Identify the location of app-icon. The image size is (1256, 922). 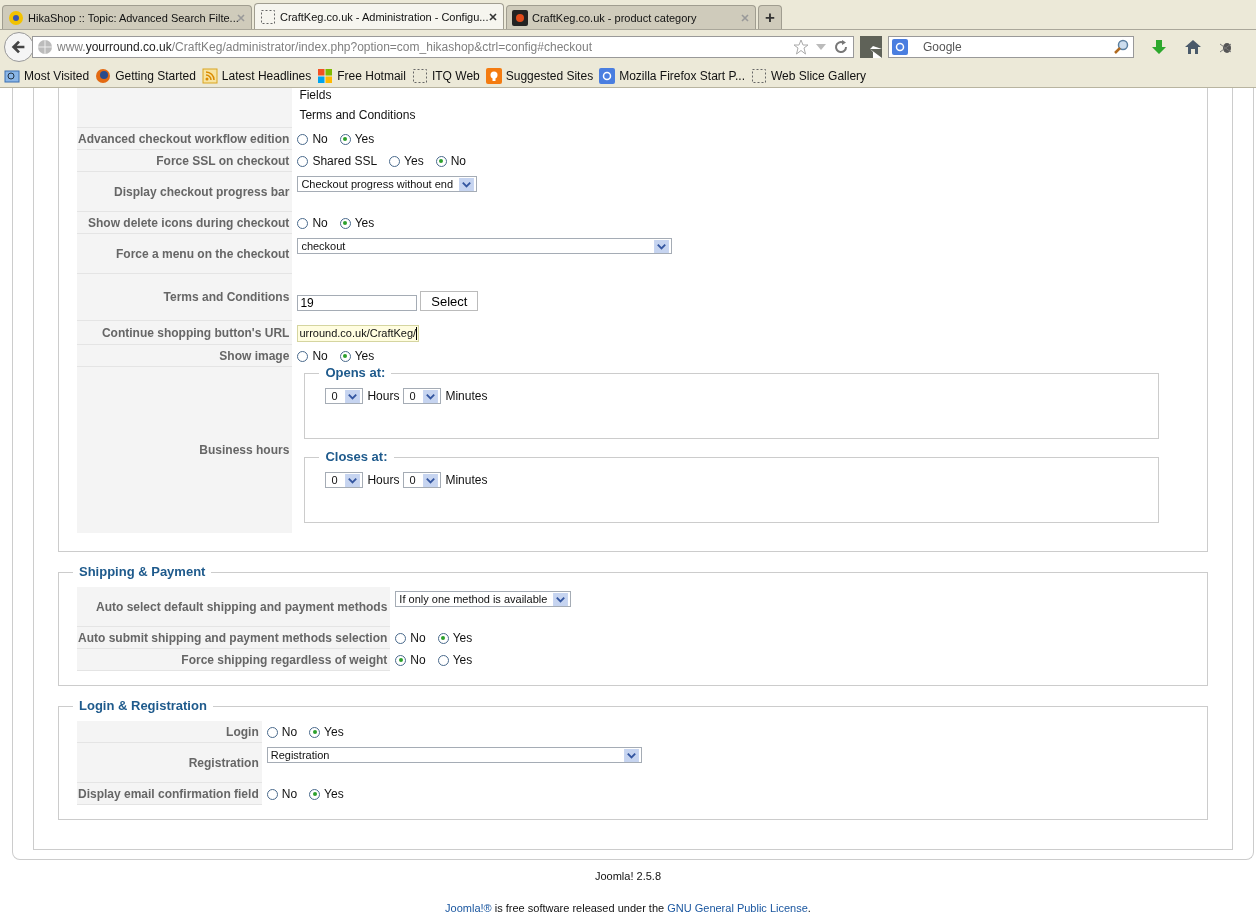
(520, 17).